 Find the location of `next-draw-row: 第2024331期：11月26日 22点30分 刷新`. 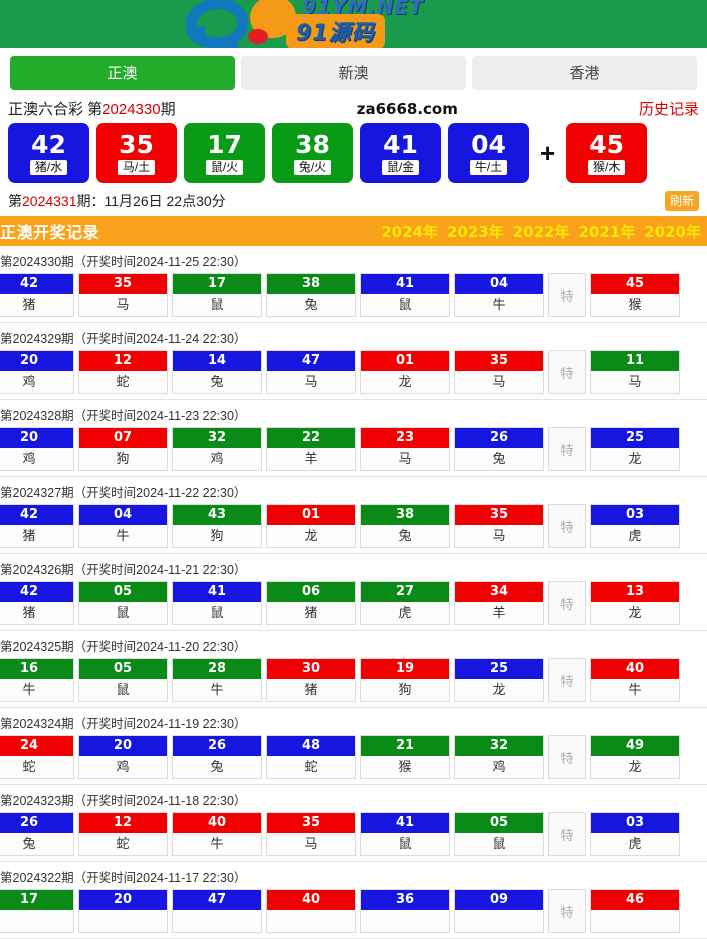

next-draw-row: 第2024331期：11月26日 22点30分 刷新 is located at coordinates (353, 201).